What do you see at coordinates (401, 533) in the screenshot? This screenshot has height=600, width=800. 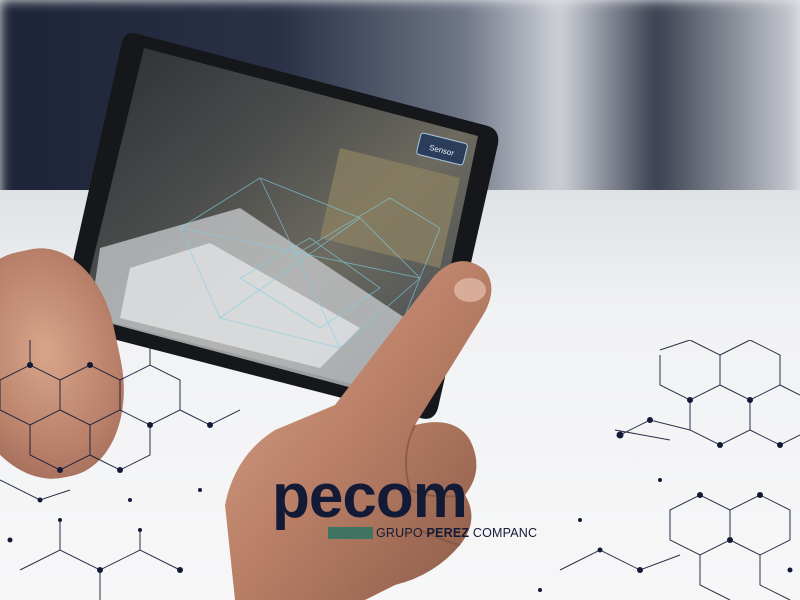 I see `subtitle-prefix: GRUPO` at bounding box center [401, 533].